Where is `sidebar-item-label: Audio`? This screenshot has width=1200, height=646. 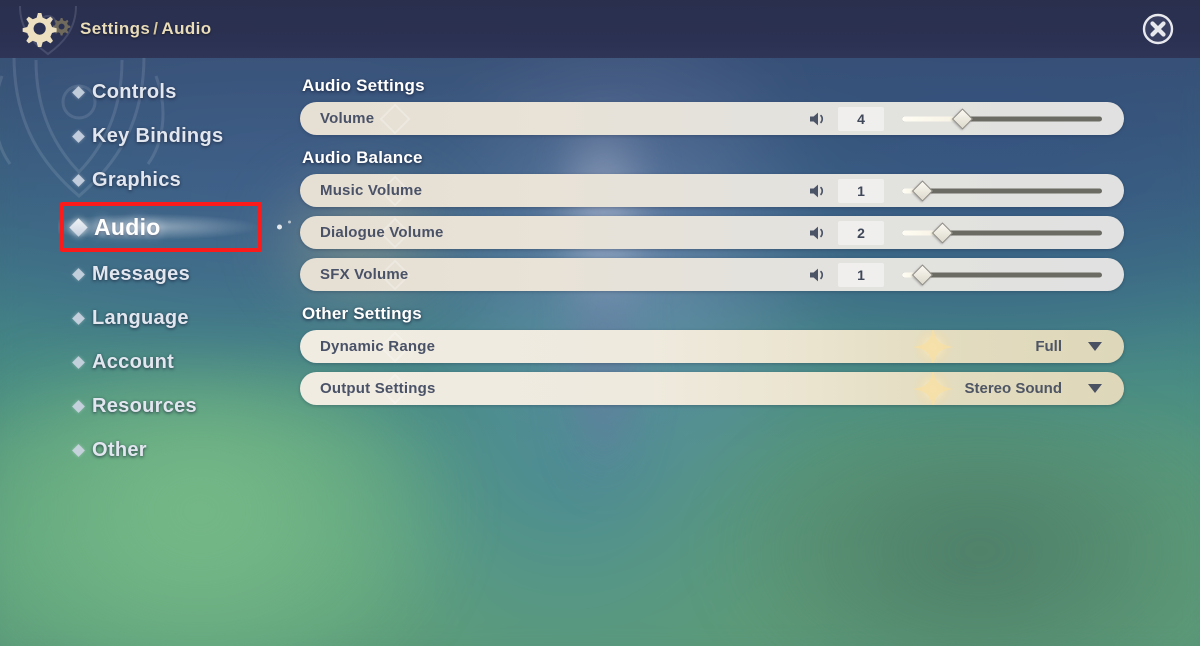 sidebar-item-label: Audio is located at coordinates (127, 226).